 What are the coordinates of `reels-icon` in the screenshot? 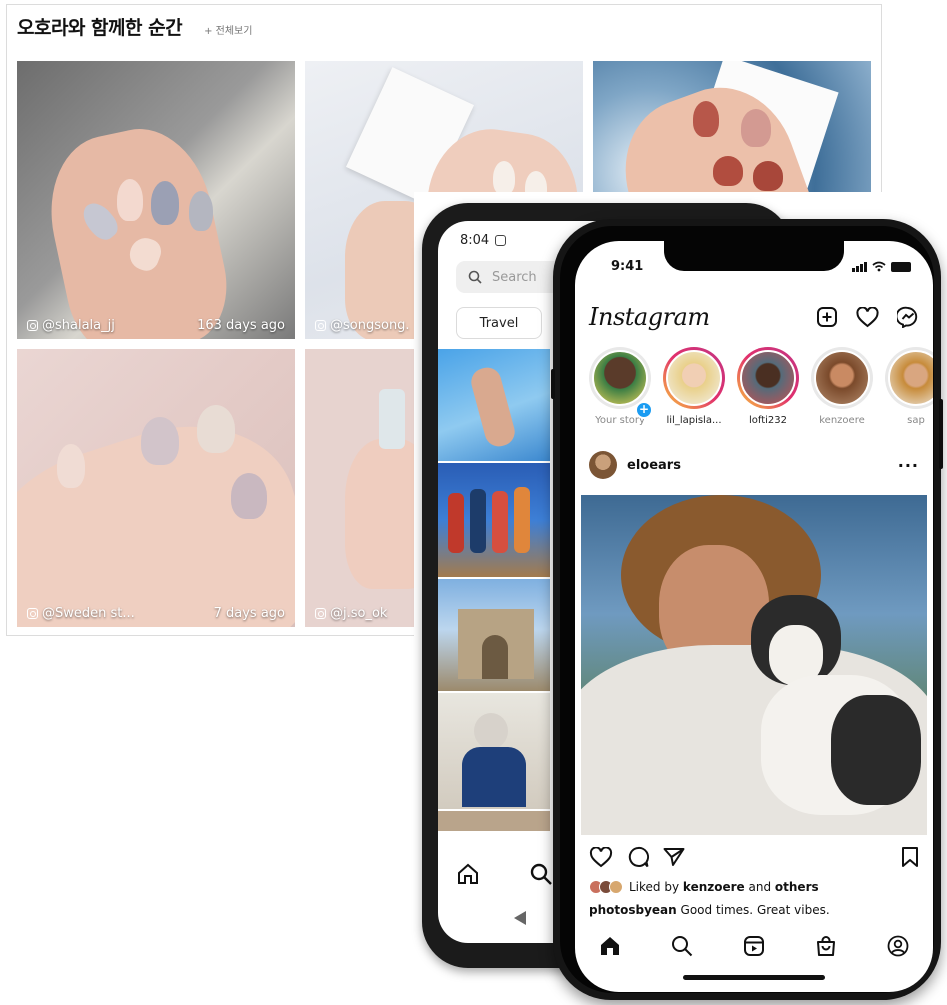 It's located at (754, 946).